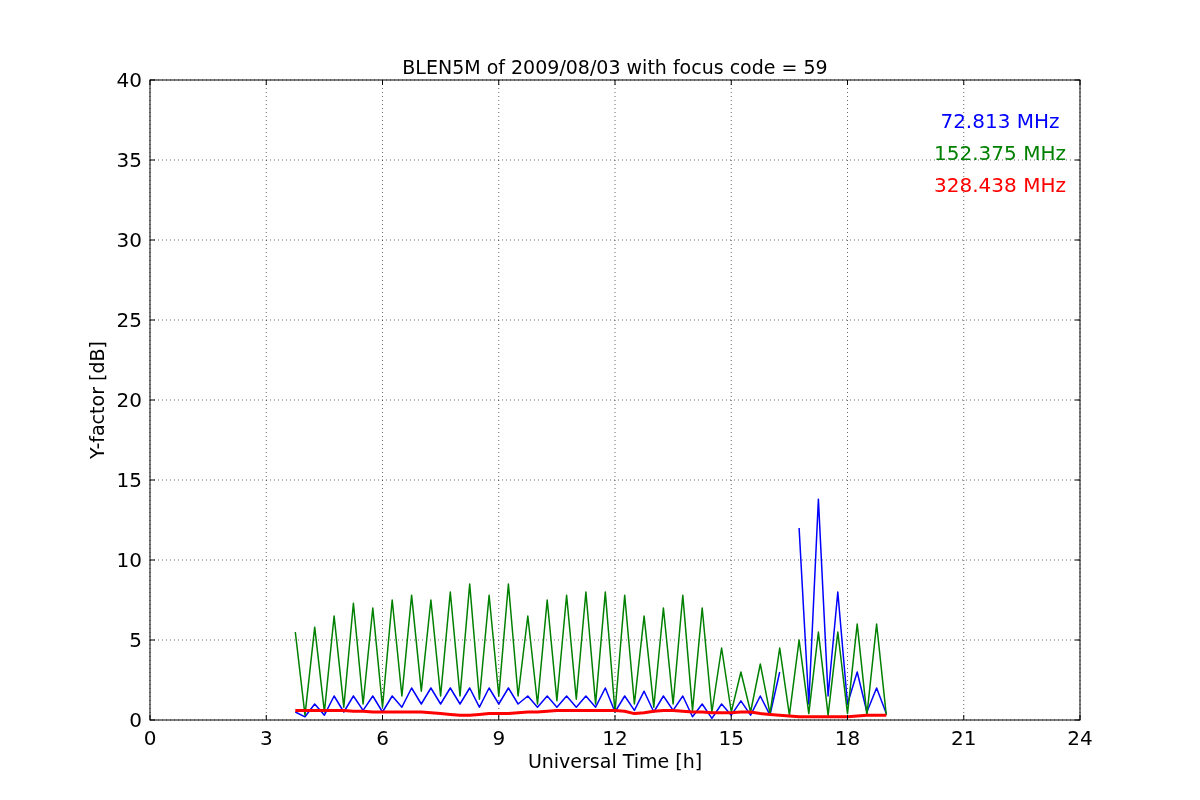 The image size is (1200, 800). I want to click on x-tick-label: 0, so click(150, 738).